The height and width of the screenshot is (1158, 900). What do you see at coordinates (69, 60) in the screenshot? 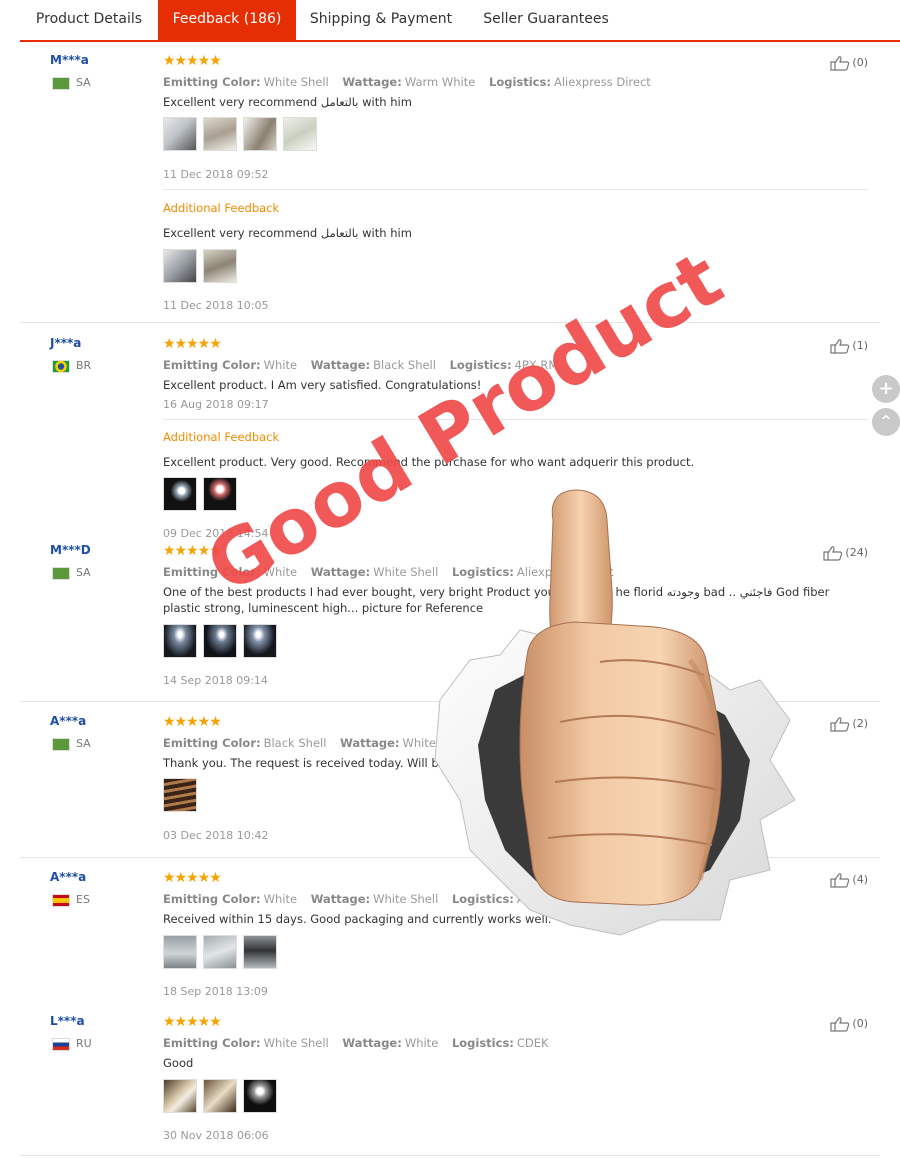
I see `reviewer-name: M***a` at bounding box center [69, 60].